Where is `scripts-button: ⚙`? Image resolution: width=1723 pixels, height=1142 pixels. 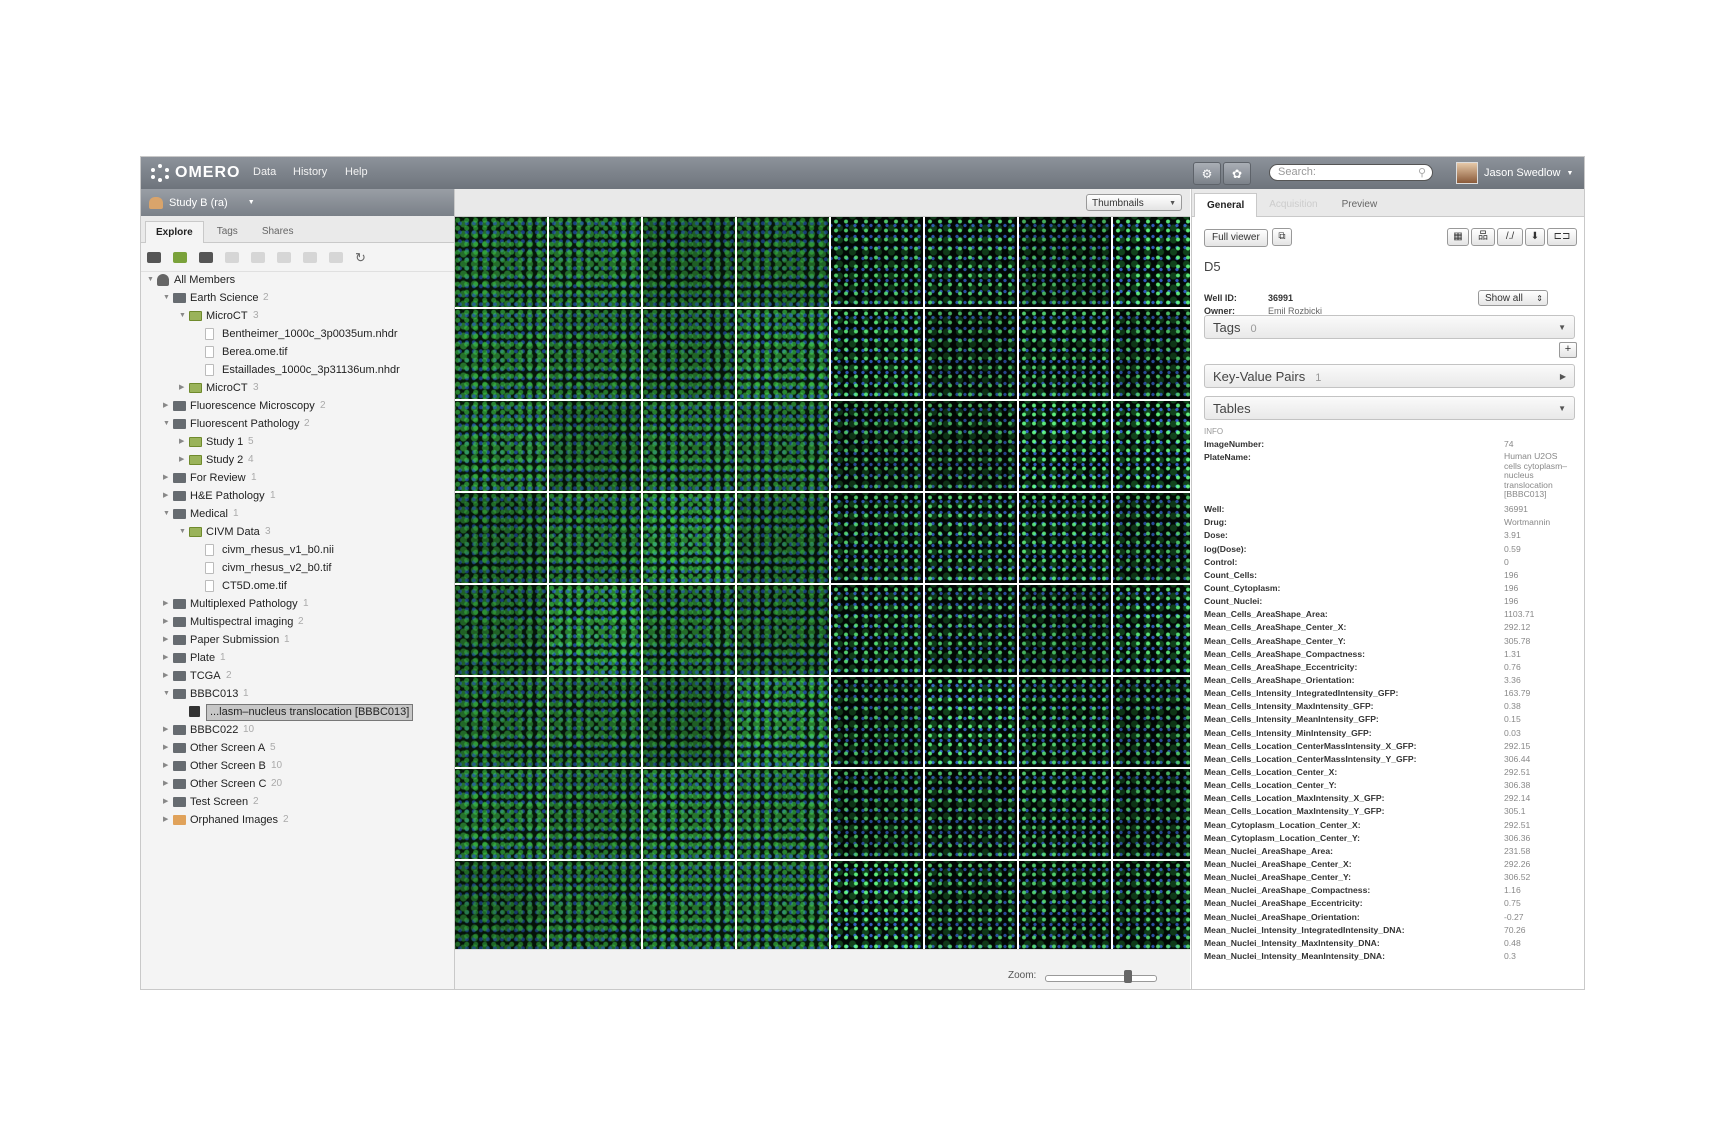 scripts-button: ⚙ is located at coordinates (1207, 173).